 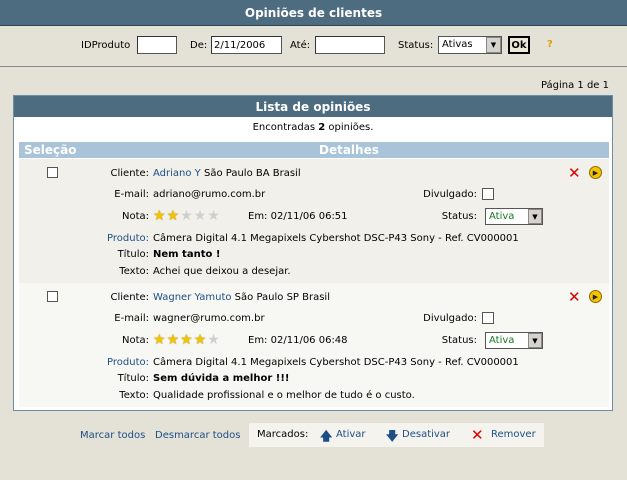 What do you see at coordinates (300, 45) in the screenshot?
I see `ate-label: Até:` at bounding box center [300, 45].